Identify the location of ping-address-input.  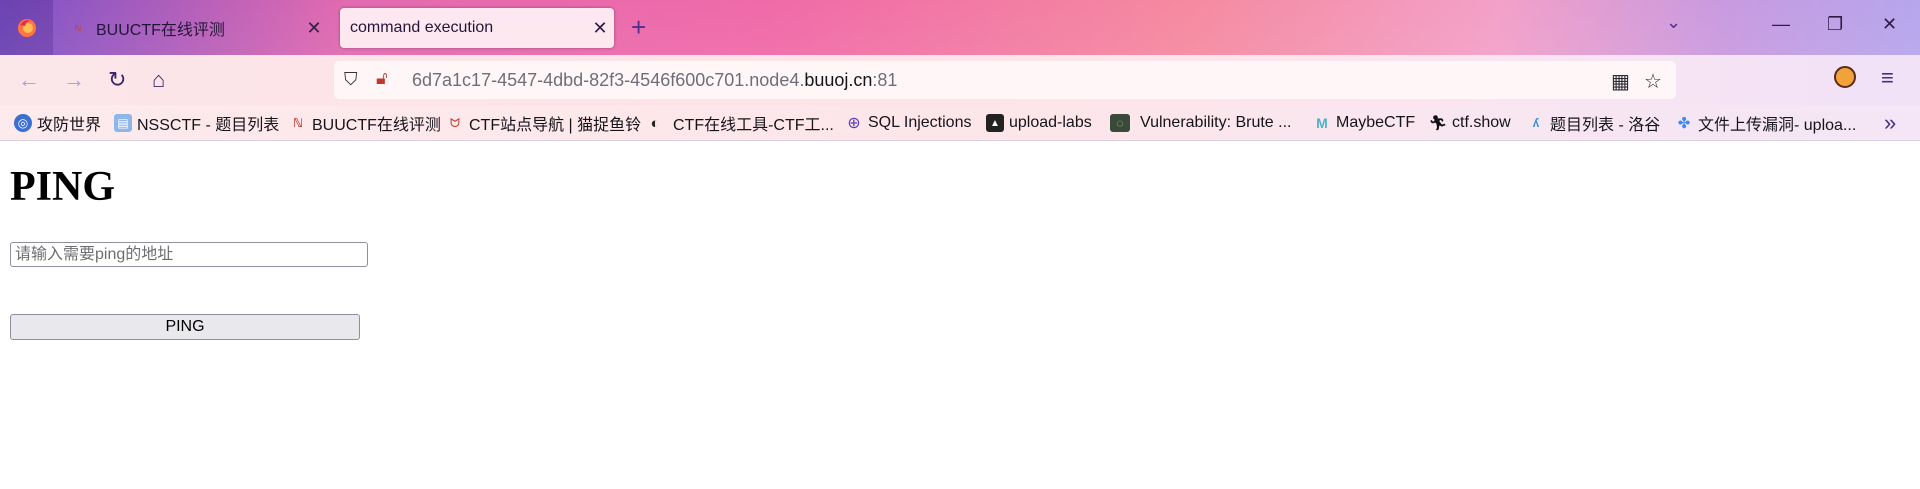
(189, 254).